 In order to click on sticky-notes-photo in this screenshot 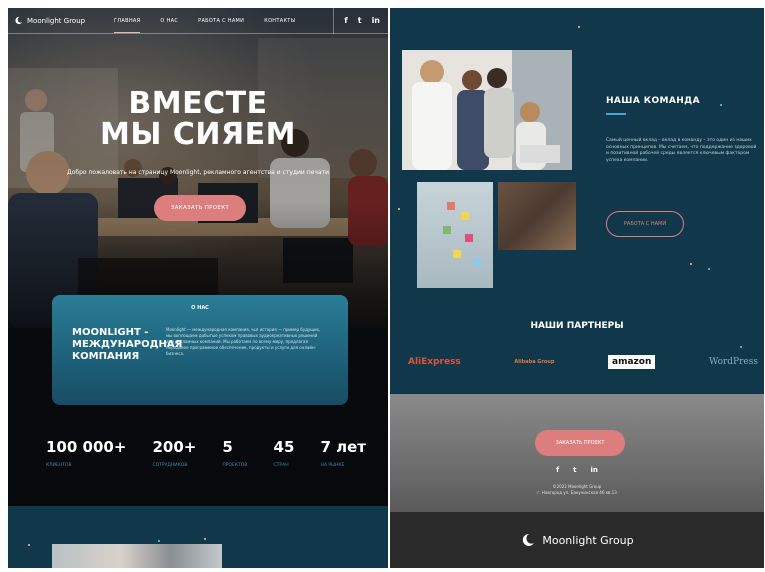, I will do `click(455, 235)`.